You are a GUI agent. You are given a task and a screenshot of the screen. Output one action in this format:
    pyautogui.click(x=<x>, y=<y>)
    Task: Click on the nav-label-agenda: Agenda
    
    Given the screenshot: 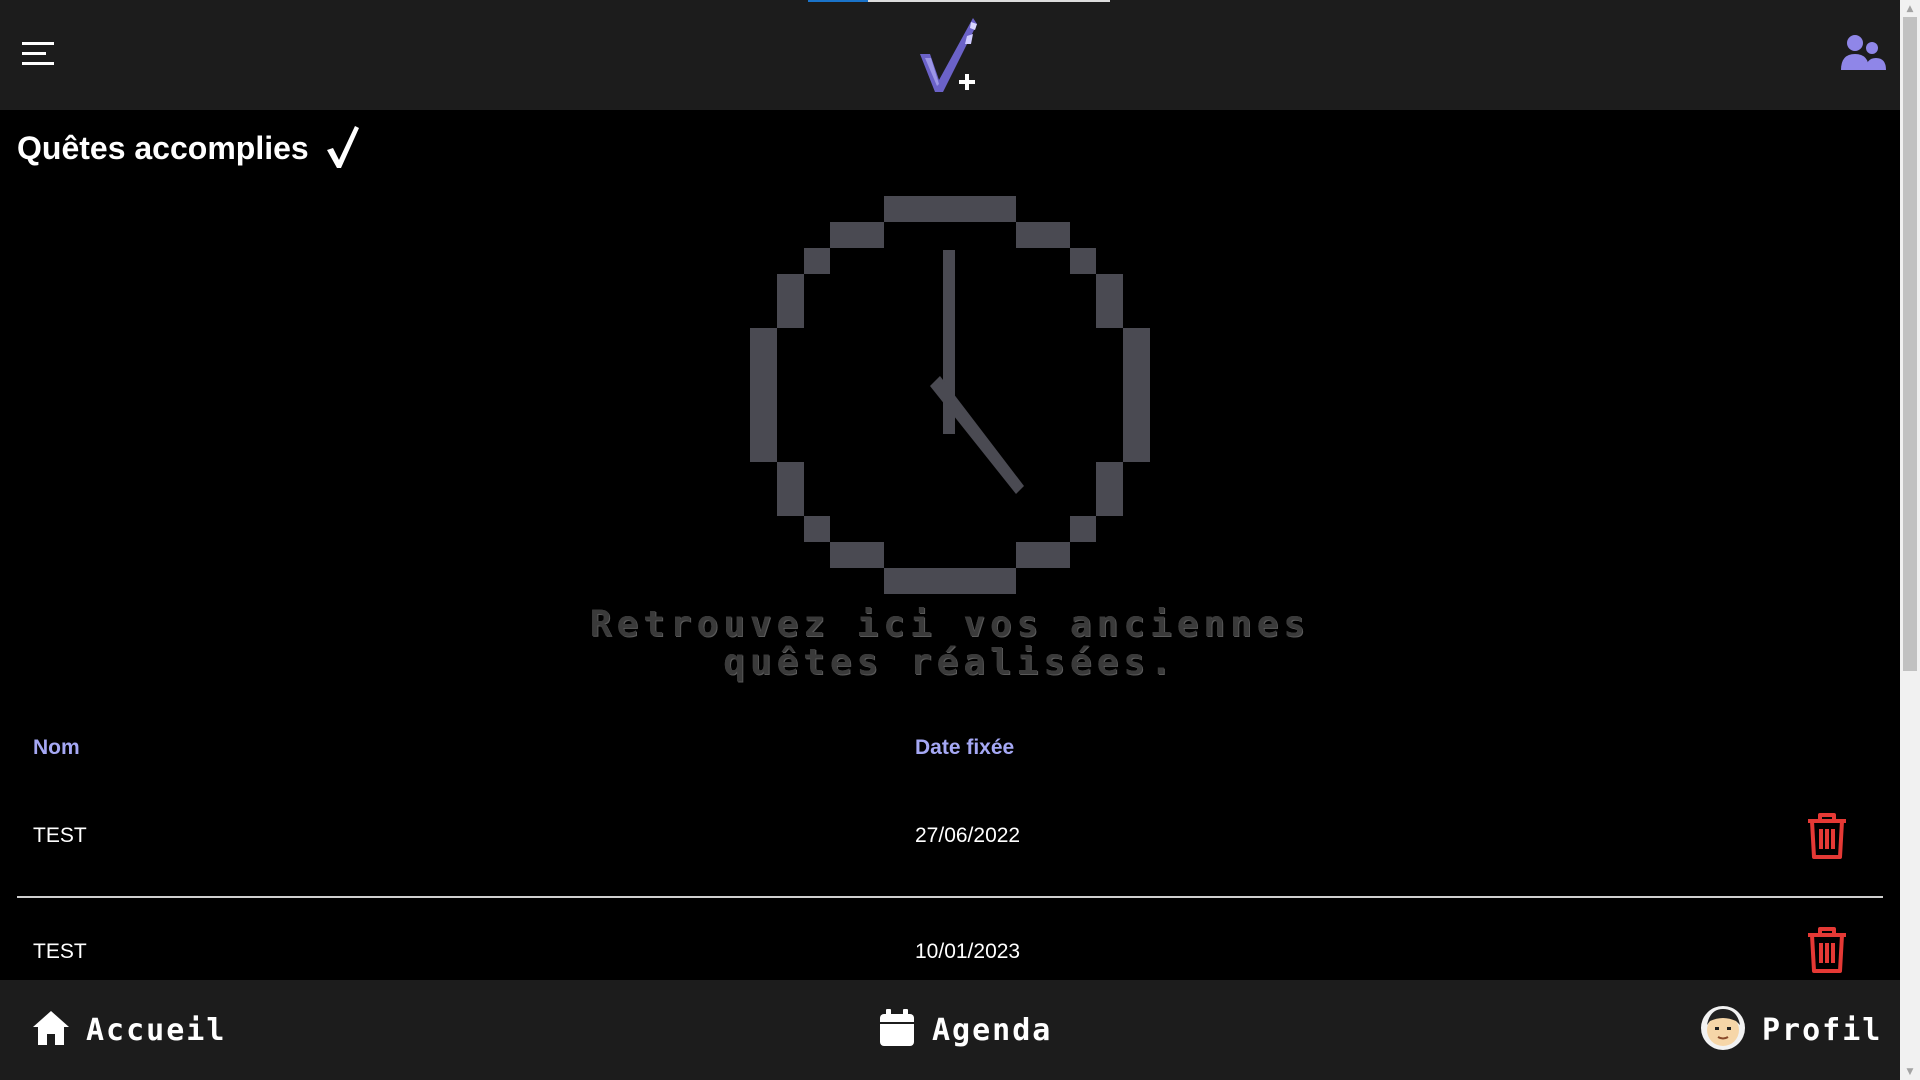 What is the action you would take?
    pyautogui.click(x=992, y=1030)
    